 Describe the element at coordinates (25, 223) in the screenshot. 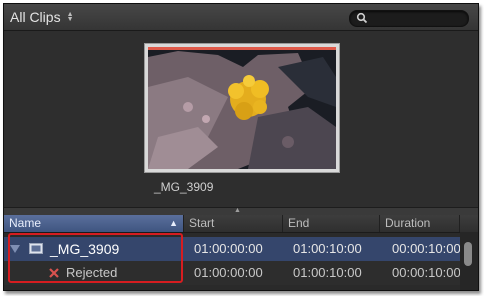

I see `column-header-name-label: Name` at that location.